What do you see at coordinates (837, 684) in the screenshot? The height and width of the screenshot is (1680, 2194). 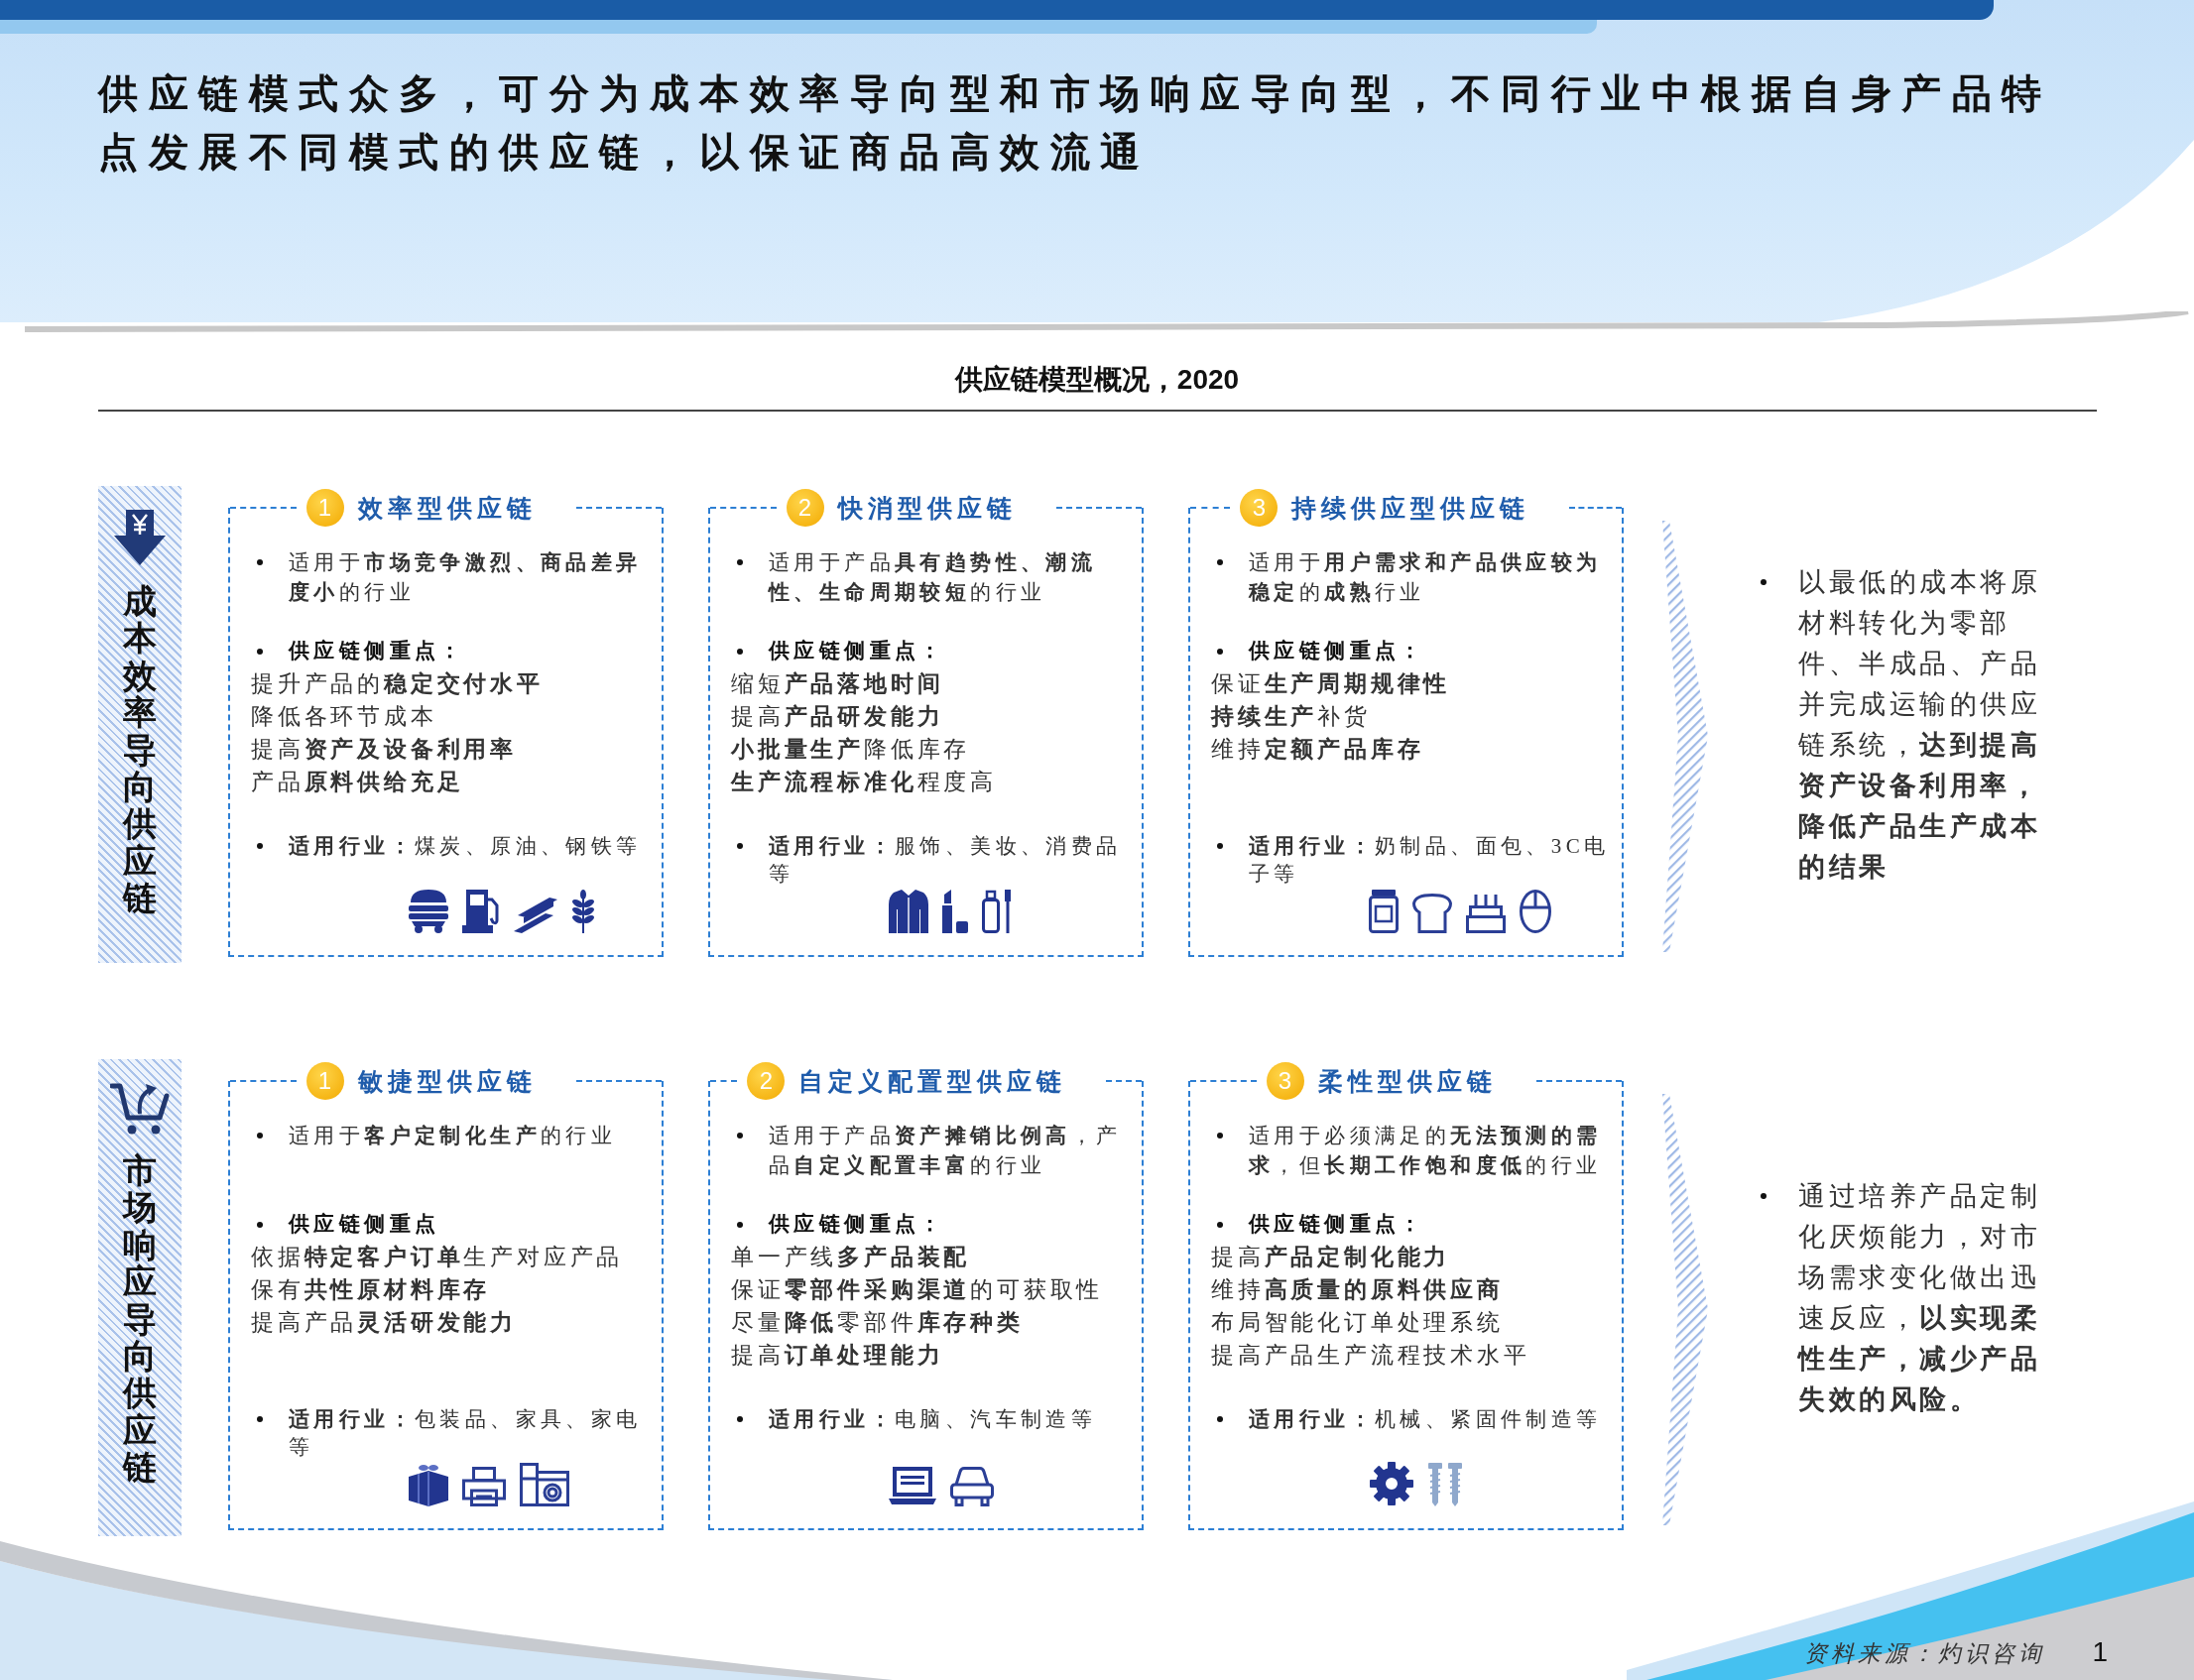 I see `focus-item: 缩短产品落地时间` at bounding box center [837, 684].